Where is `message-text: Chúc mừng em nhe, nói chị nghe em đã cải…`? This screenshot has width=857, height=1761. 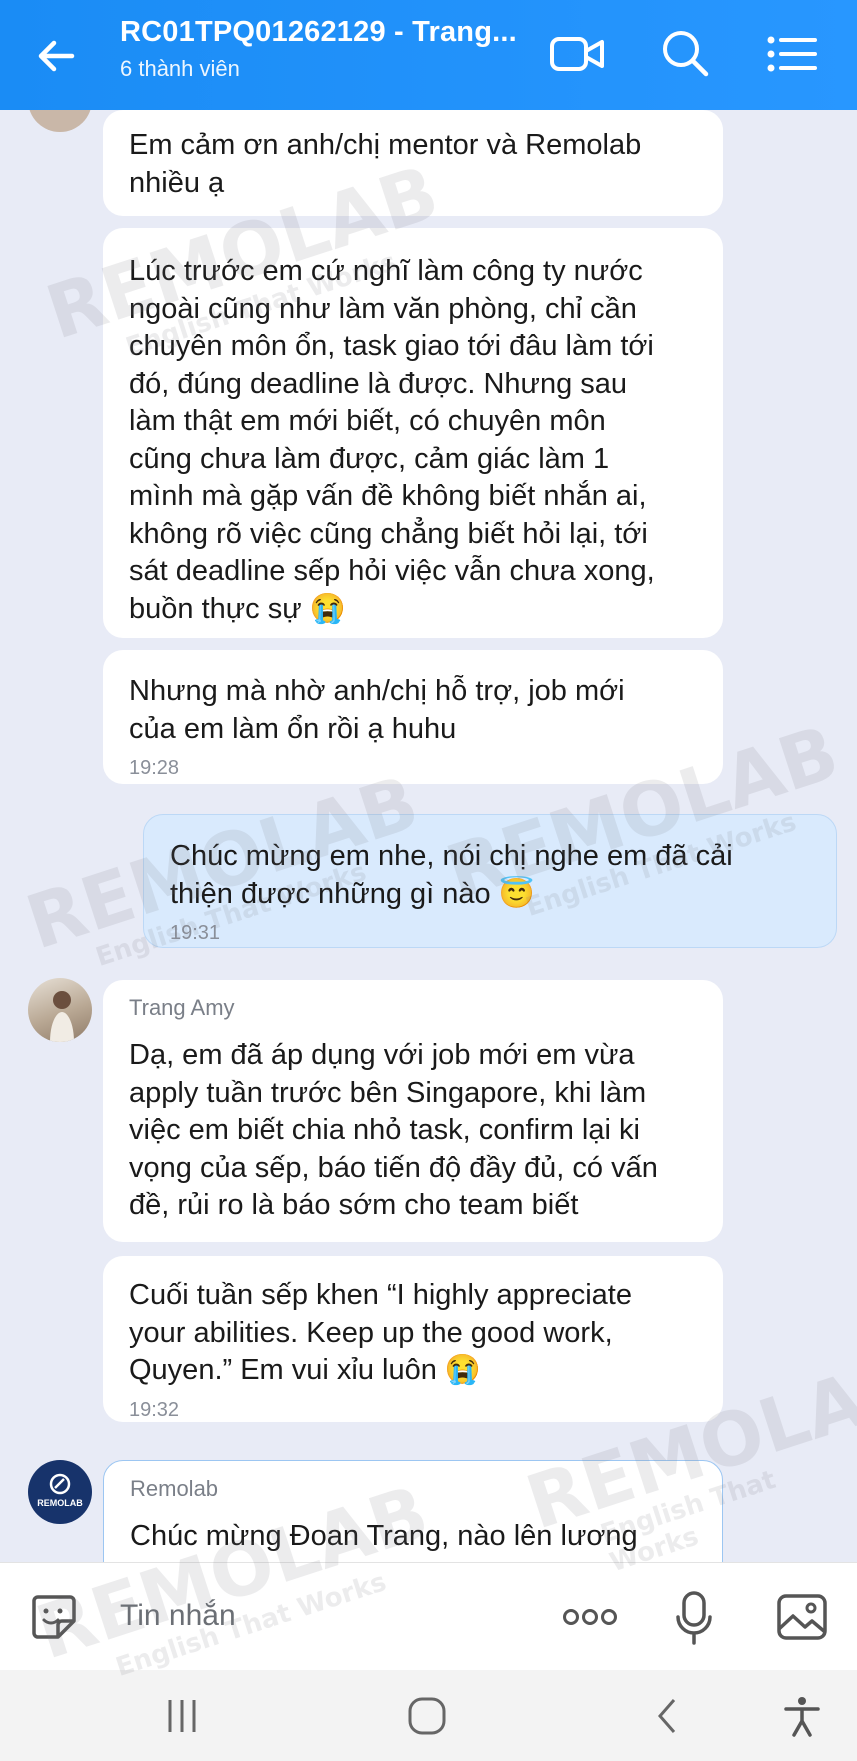
message-text: Chúc mừng em nhe, nói chị nghe em đã cải… is located at coordinates (451, 875).